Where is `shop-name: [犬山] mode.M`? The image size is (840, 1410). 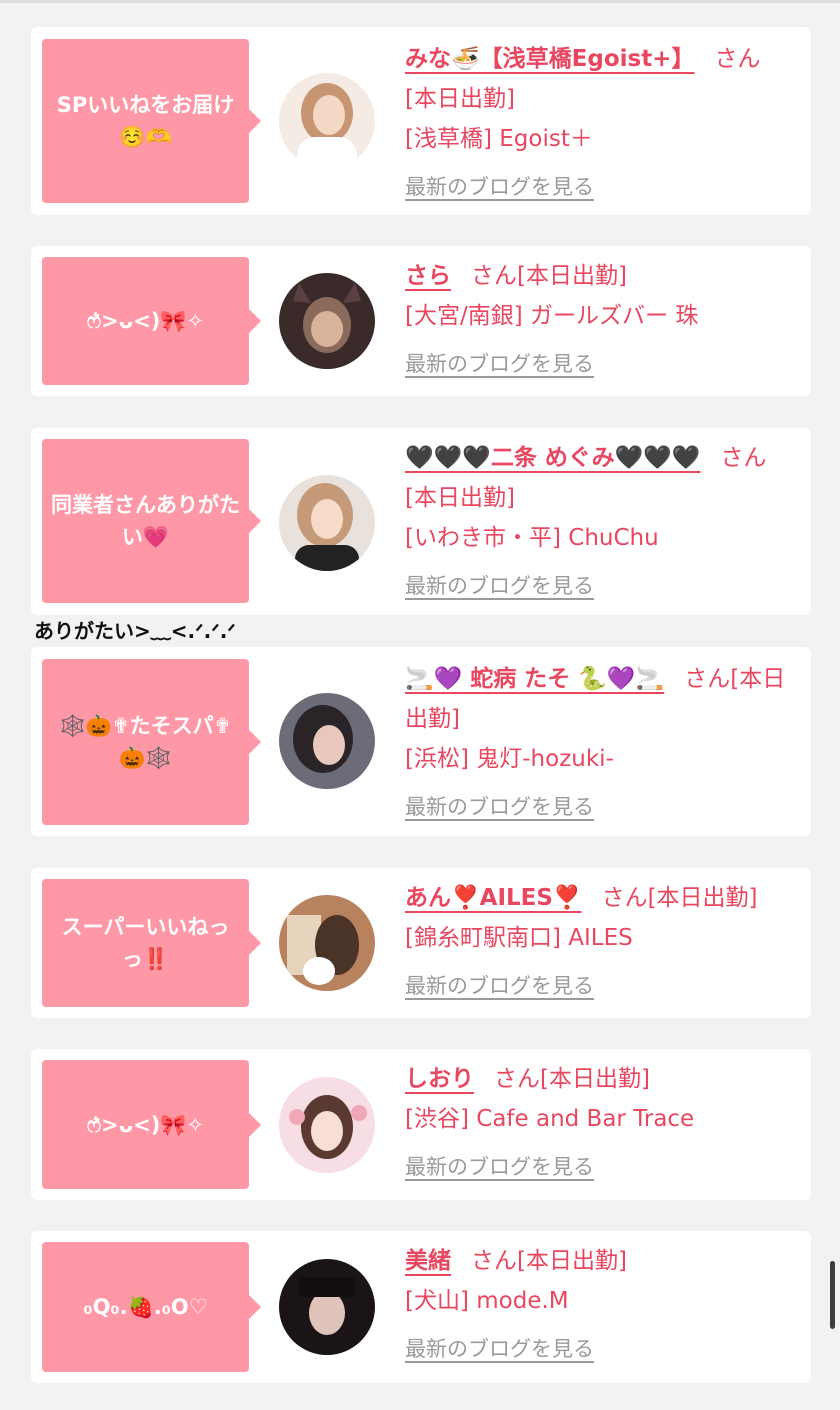
shop-name: [犬山] mode.M is located at coordinates (487, 1301).